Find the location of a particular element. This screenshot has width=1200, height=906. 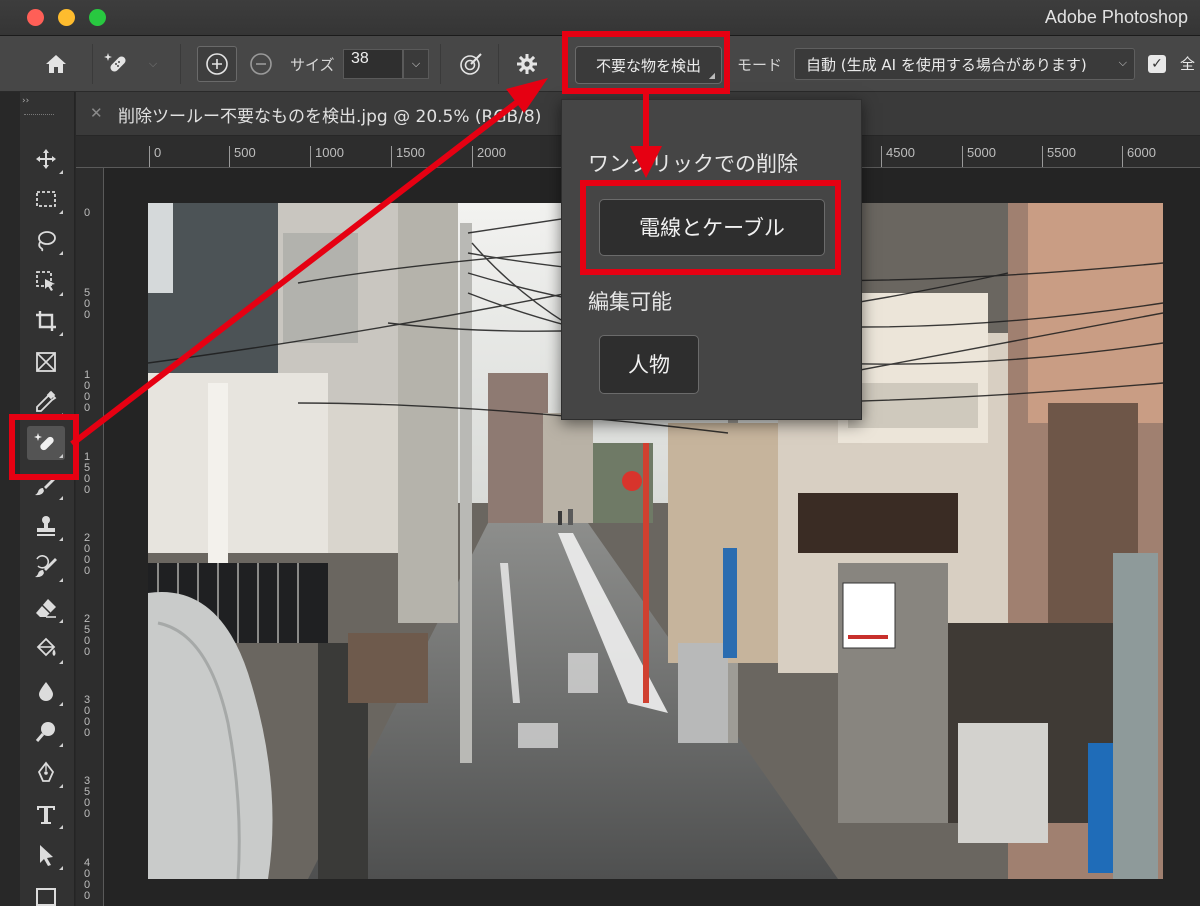

document-title: 削除ツールー不要なものを検出.jpg @ 20.5% (RGB/8) is located at coordinates (330, 117).